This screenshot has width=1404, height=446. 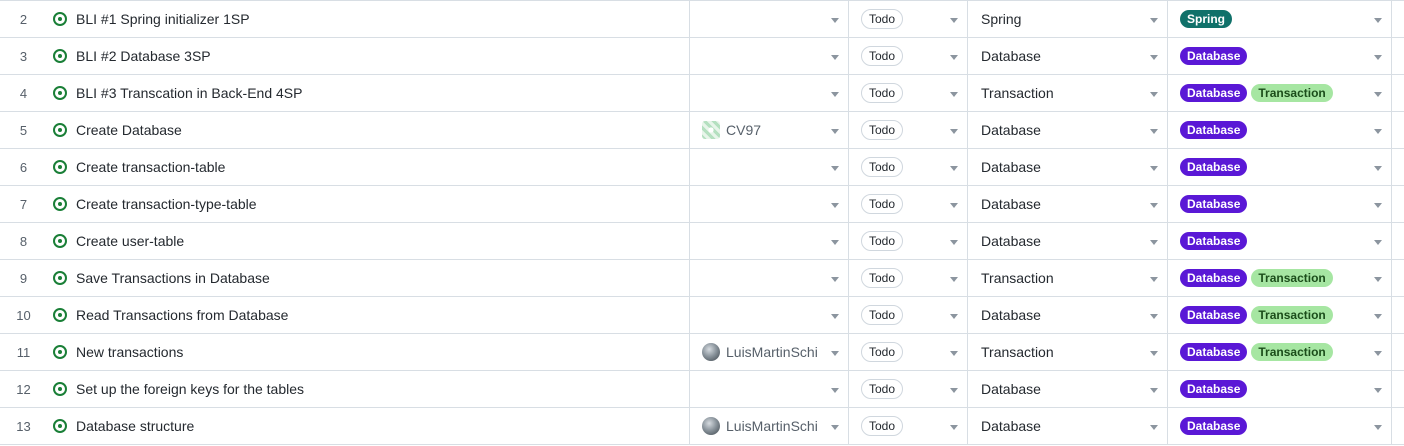 I want to click on category-cell: Transaction, so click(x=1068, y=352).